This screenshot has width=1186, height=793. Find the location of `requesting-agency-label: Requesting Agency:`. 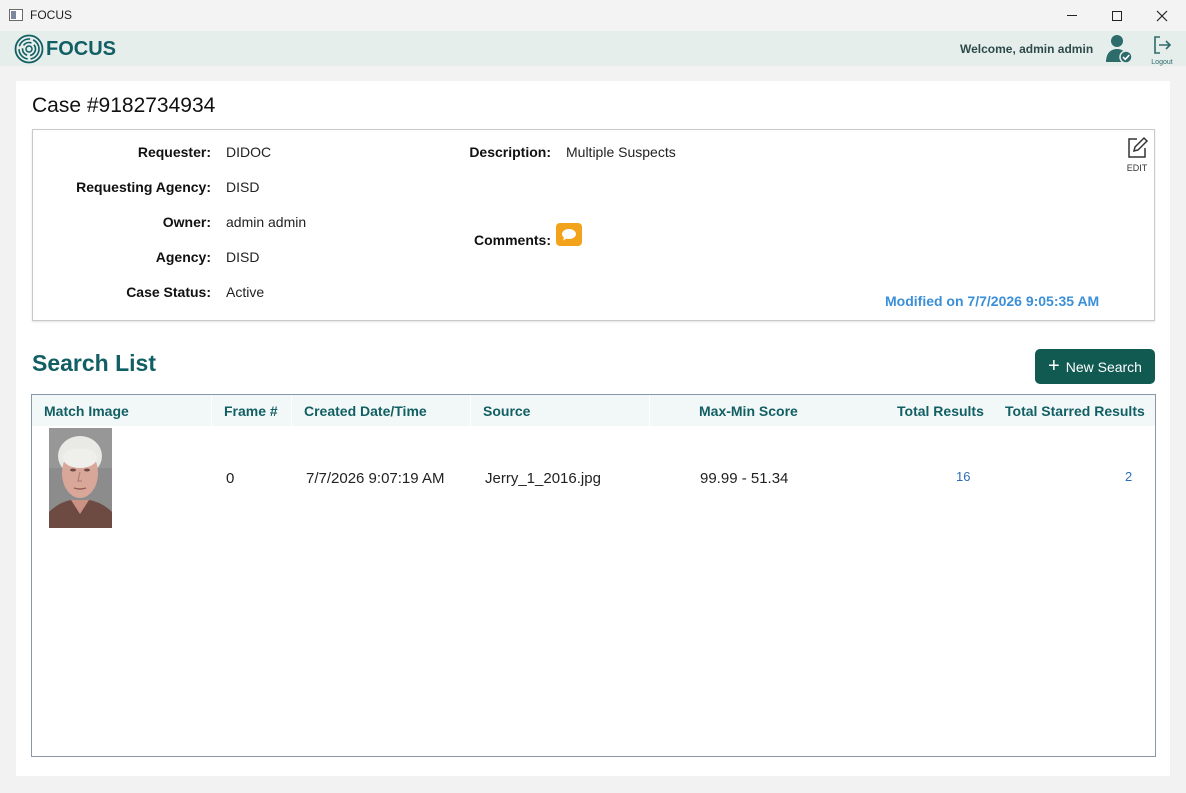

requesting-agency-label: Requesting Agency: is located at coordinates (143, 187).